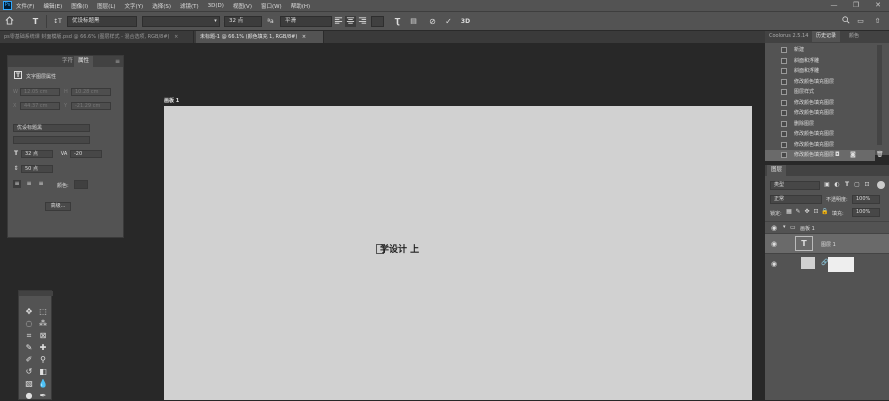 Image resolution: width=889 pixels, height=401 pixels. Describe the element at coordinates (854, 36) in the screenshot. I see `tab-color: 颜色` at that location.